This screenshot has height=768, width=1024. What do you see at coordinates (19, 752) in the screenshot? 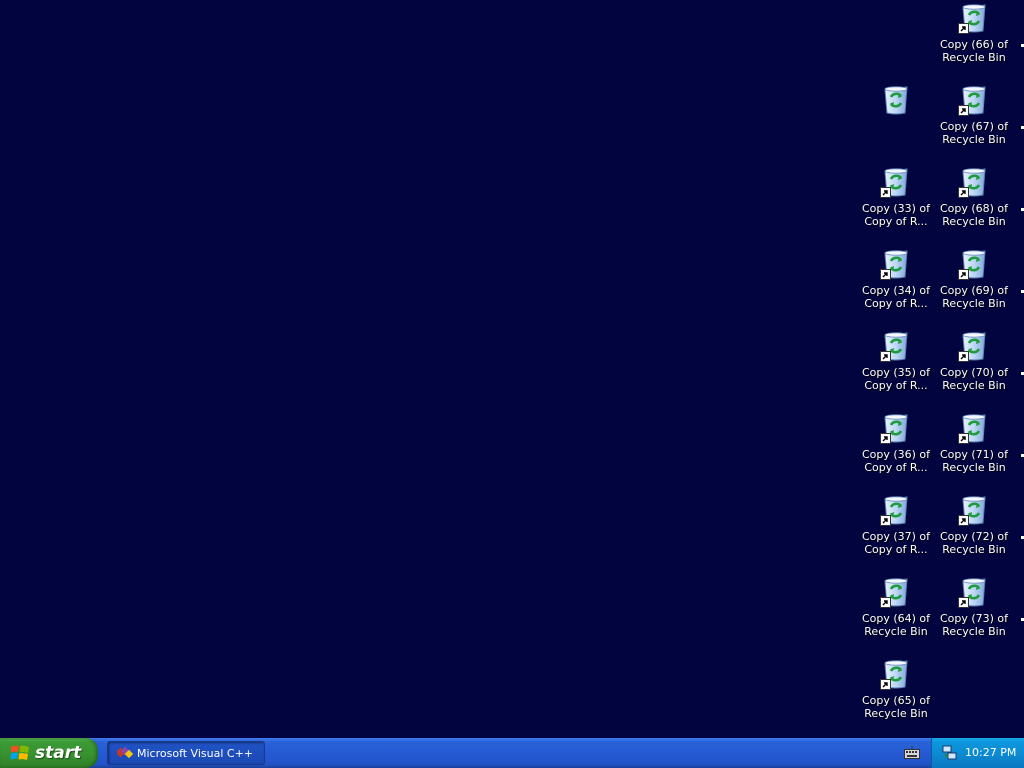
I see `windows-logo-icon` at bounding box center [19, 752].